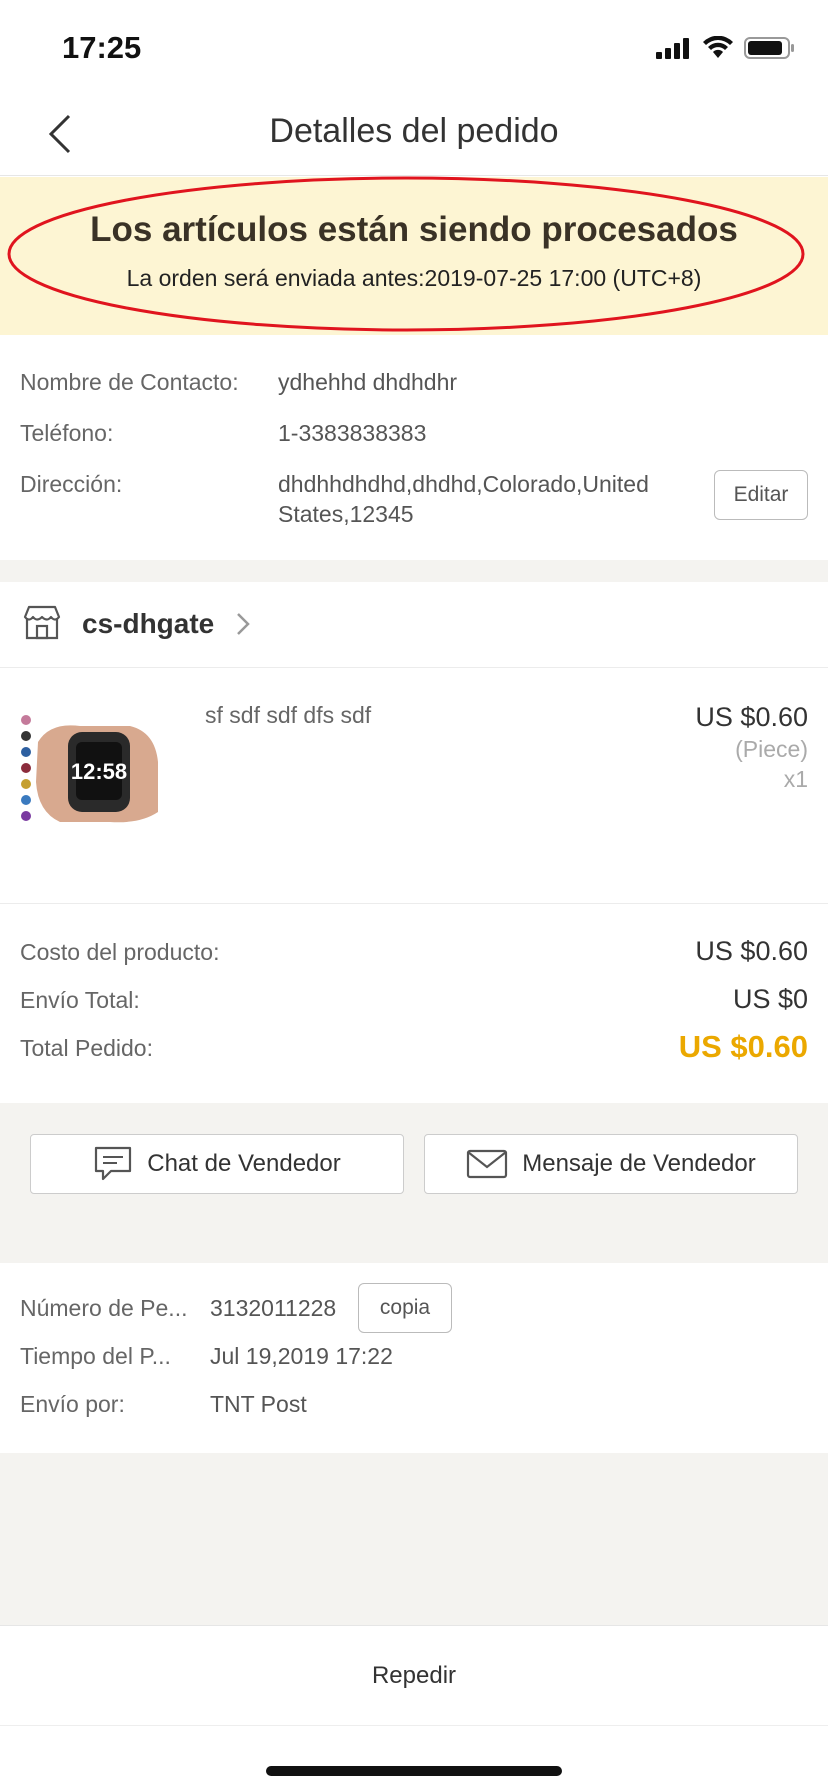 The image size is (828, 1792). What do you see at coordinates (42, 622) in the screenshot?
I see `store-icon` at bounding box center [42, 622].